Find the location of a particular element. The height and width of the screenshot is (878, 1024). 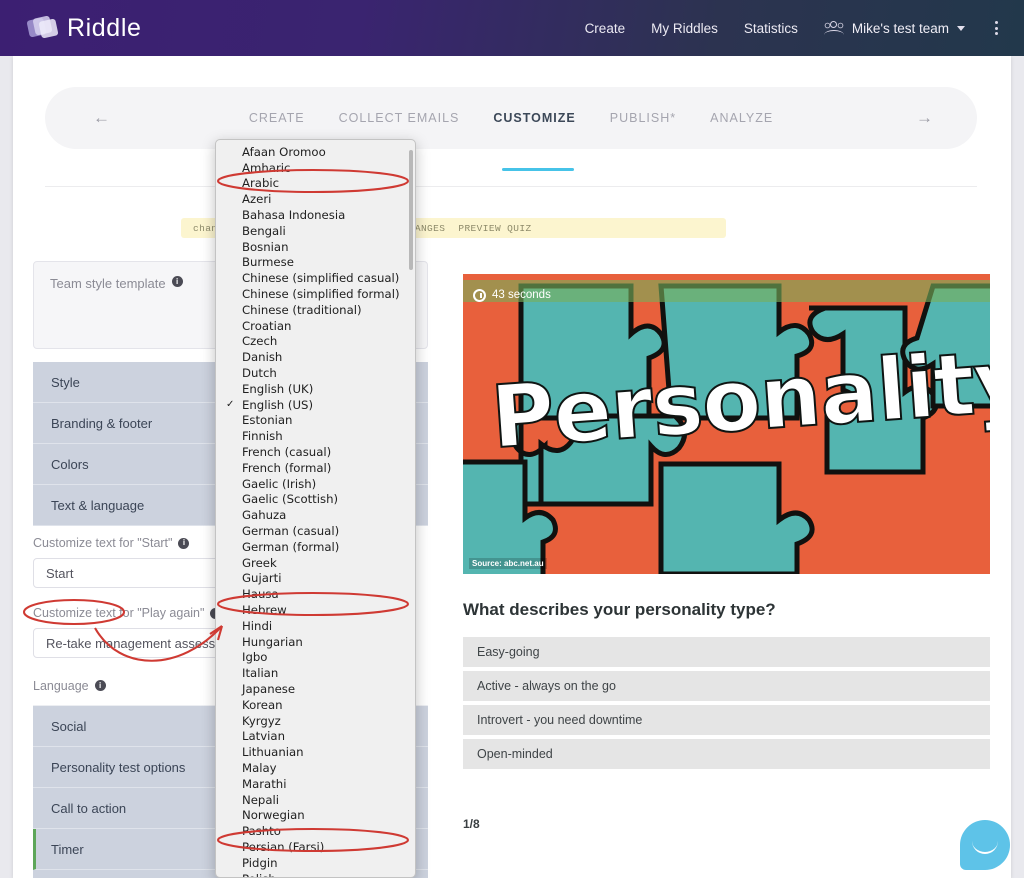

language-option-label: Chinese (simplified casual) is located at coordinates (321, 278).